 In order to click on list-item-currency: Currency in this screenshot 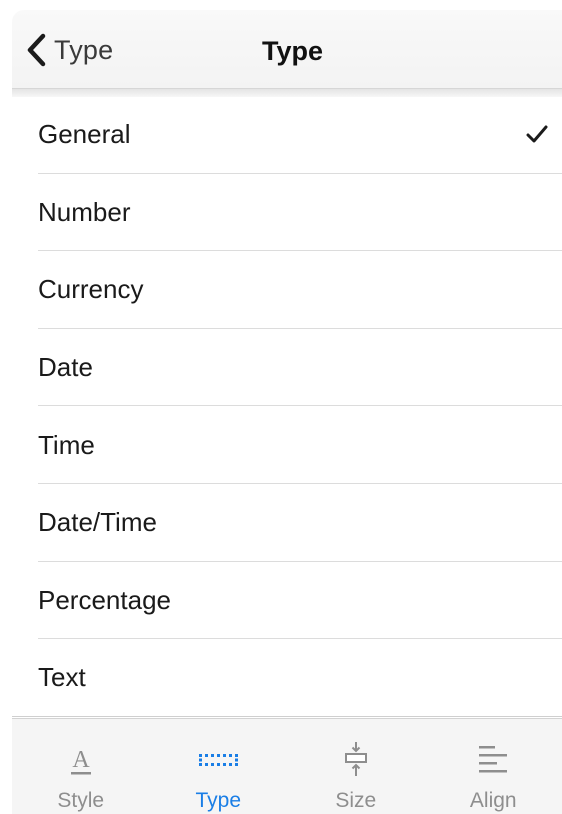, I will do `click(287, 290)`.